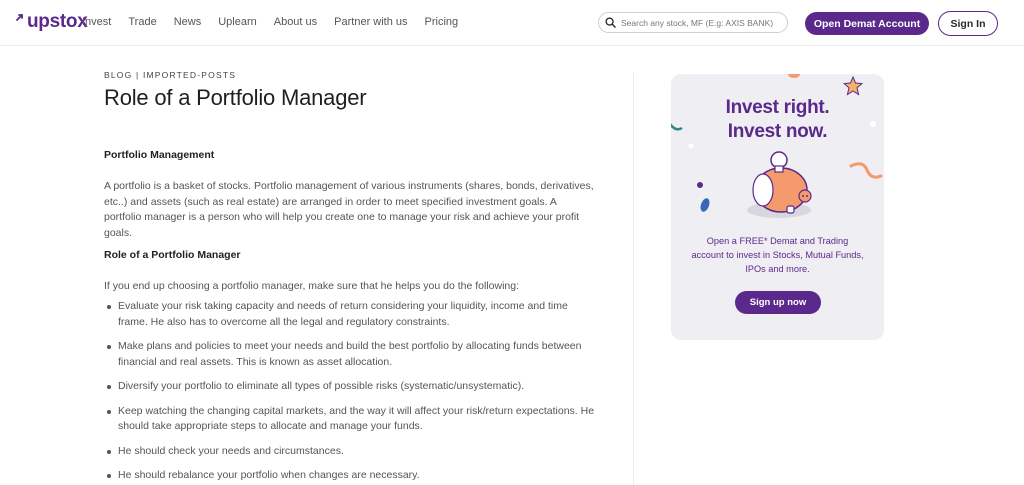 This screenshot has height=485, width=1024. Describe the element at coordinates (703, 197) in the screenshot. I see `coins-decoration-icon` at that location.